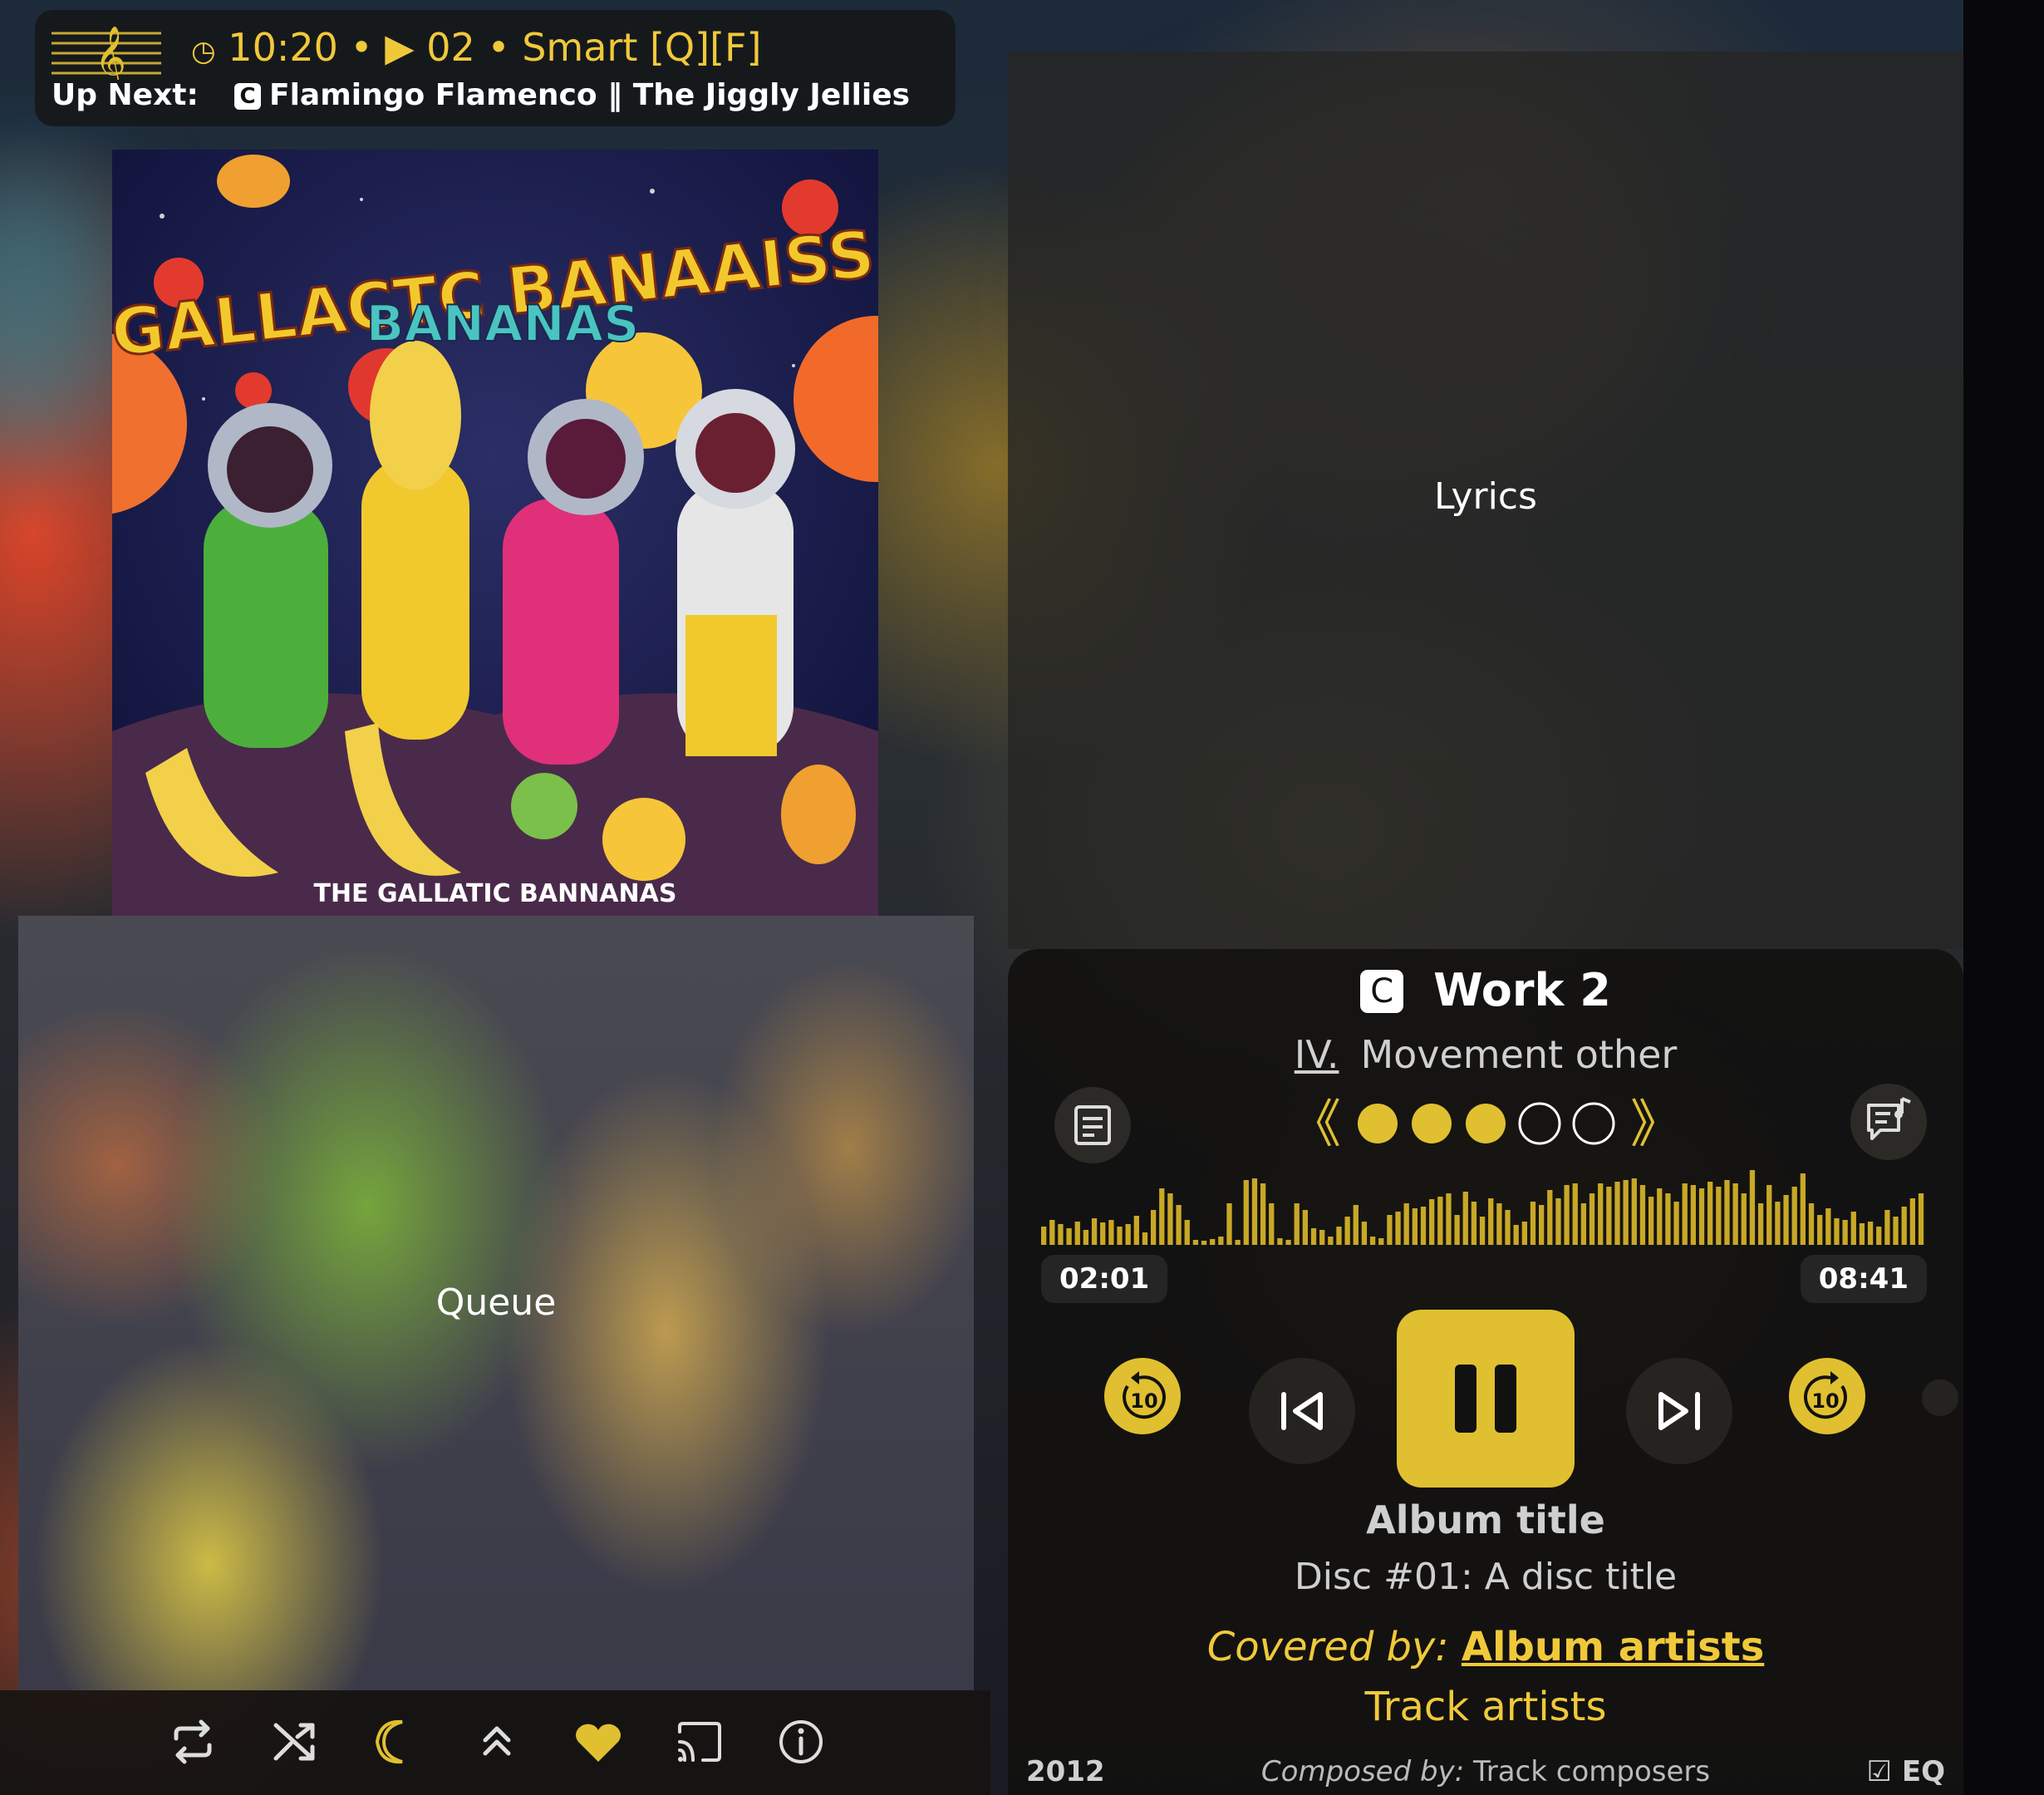  What do you see at coordinates (1486, 1577) in the screenshot?
I see `disc-info: Disc #01: A disc title` at bounding box center [1486, 1577].